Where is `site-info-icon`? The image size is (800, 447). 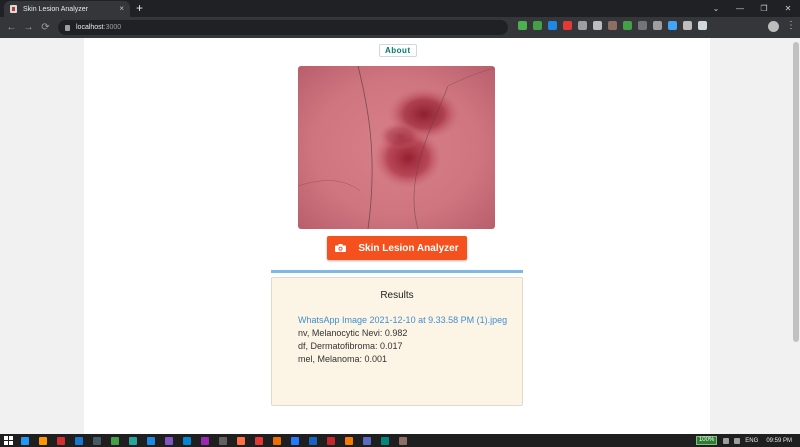 site-info-icon is located at coordinates (67, 27).